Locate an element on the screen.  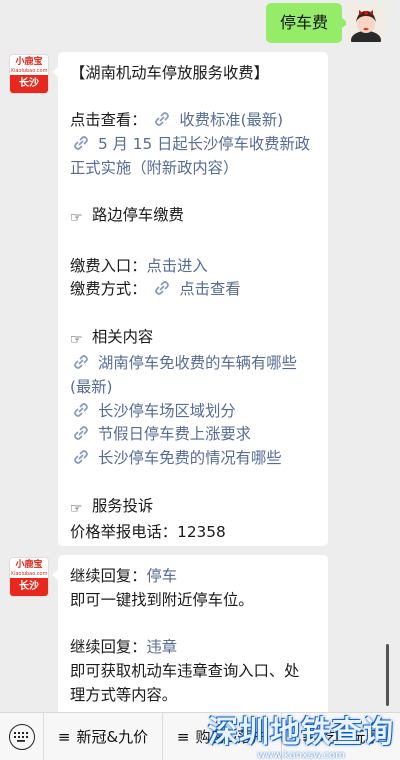
related-link-1-cont: (最新) is located at coordinates (193, 388).